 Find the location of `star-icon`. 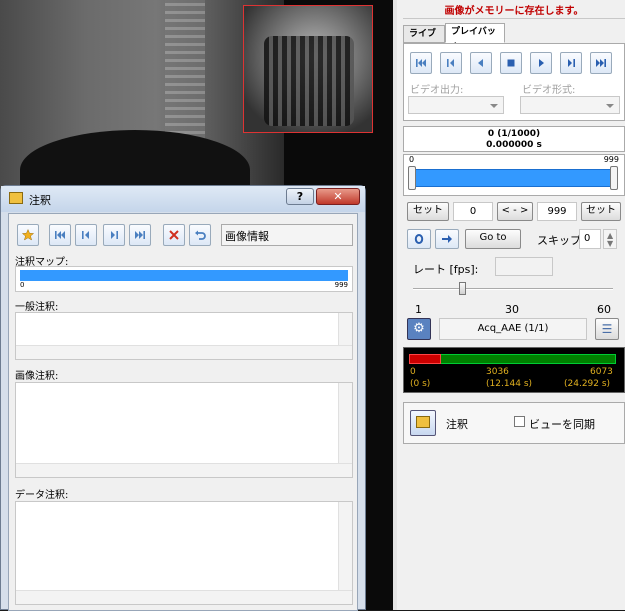

star-icon is located at coordinates (28, 235).